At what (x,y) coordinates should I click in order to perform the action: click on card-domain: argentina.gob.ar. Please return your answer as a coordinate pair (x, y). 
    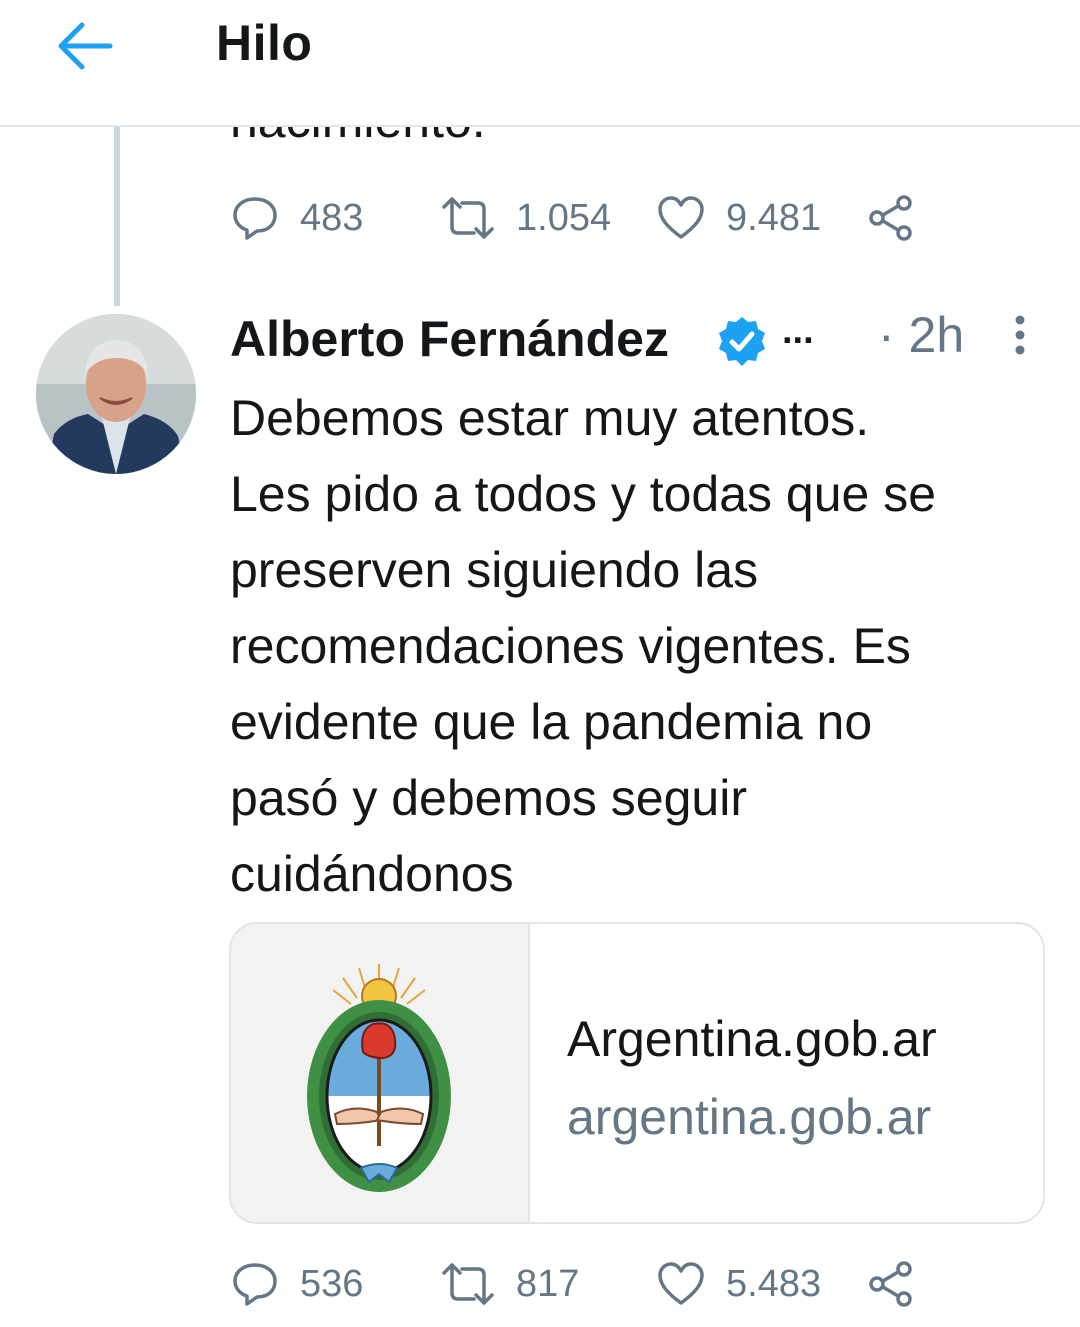
    Looking at the image, I should click on (749, 1117).